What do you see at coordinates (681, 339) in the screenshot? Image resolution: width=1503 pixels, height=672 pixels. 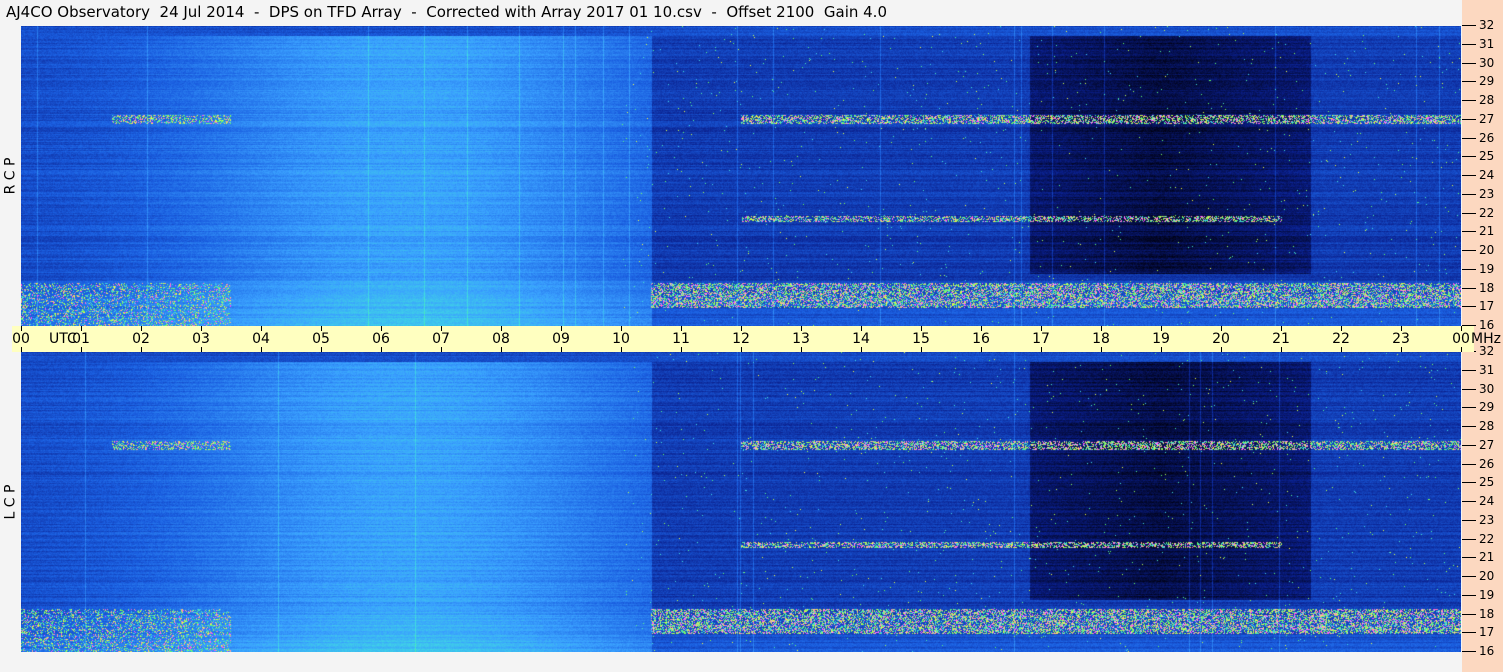 I see `time-tick-label: 11` at bounding box center [681, 339].